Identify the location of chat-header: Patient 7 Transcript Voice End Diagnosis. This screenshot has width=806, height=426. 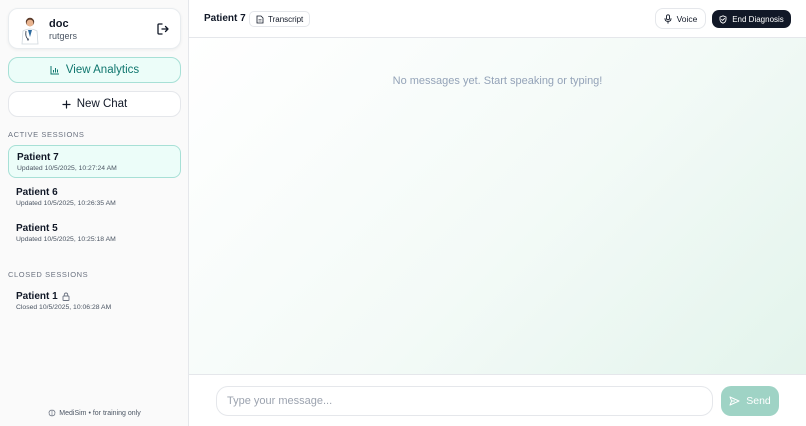
(497, 19).